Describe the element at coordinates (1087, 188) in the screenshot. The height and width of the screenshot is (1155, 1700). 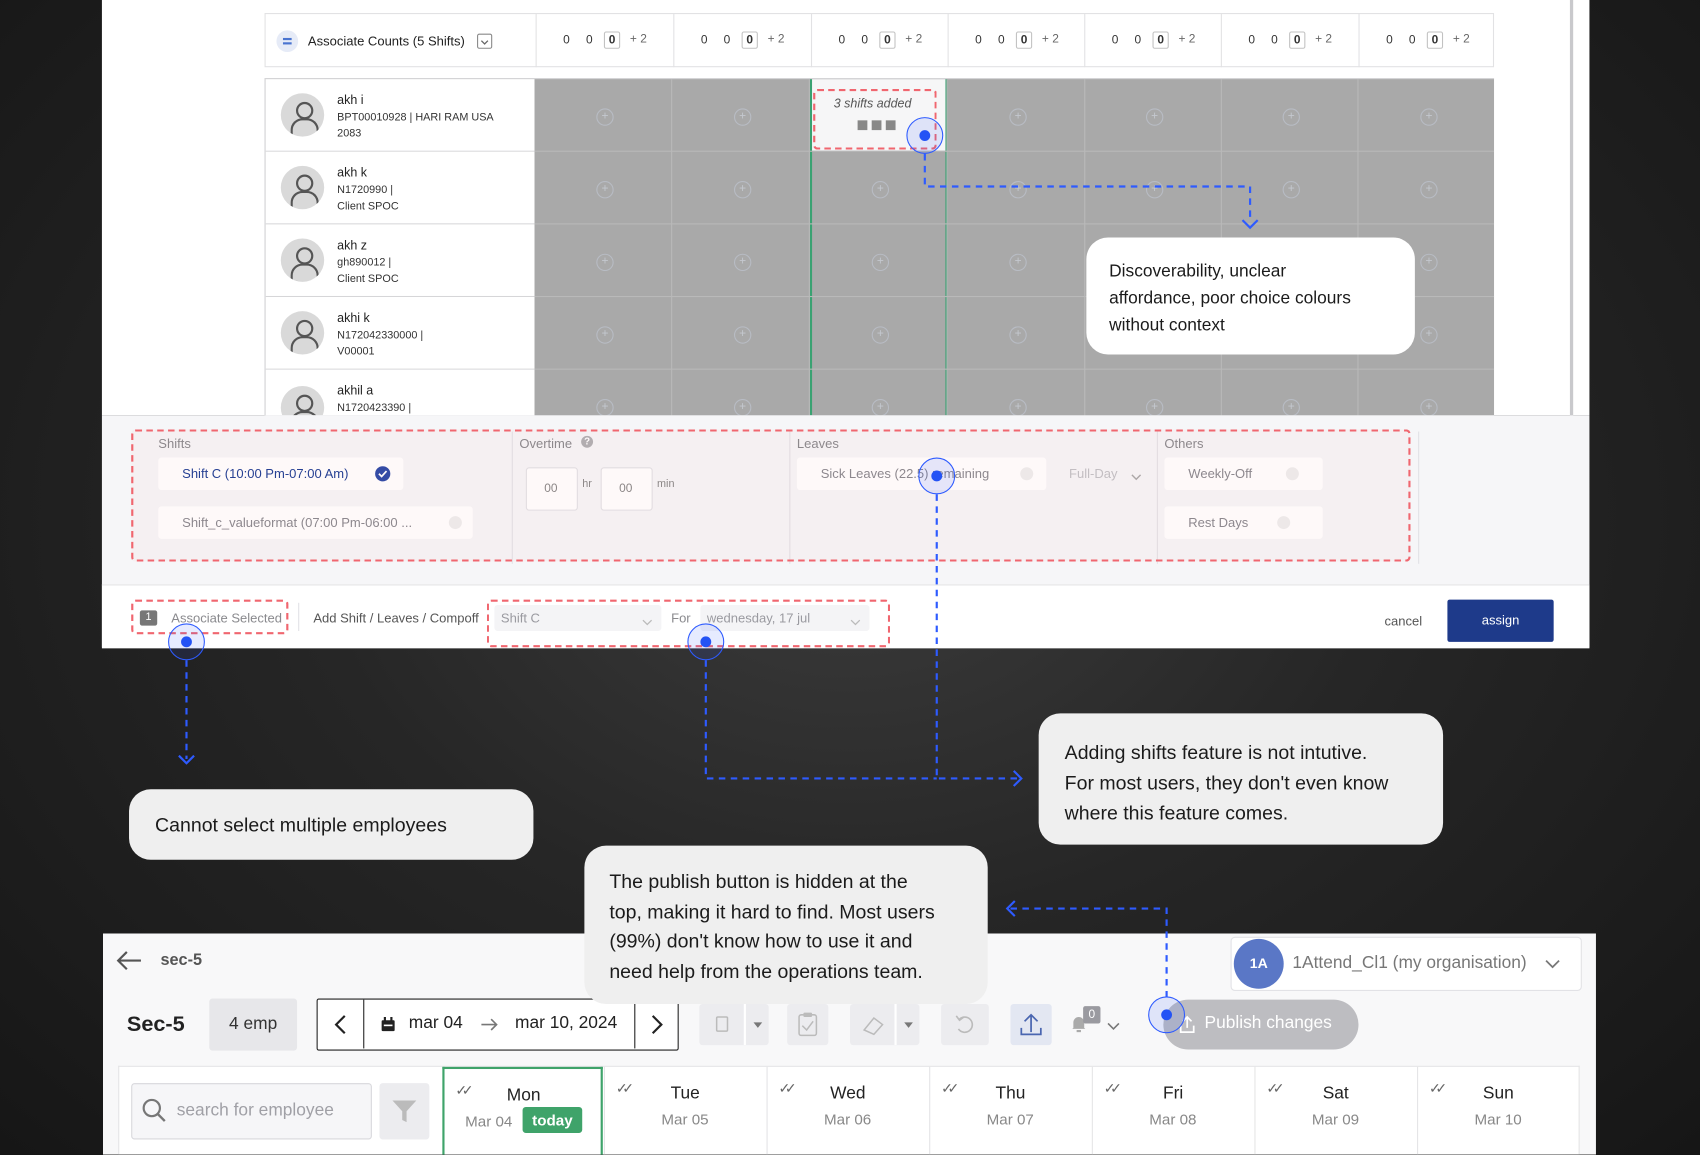
I see `connector-discoverability` at that location.